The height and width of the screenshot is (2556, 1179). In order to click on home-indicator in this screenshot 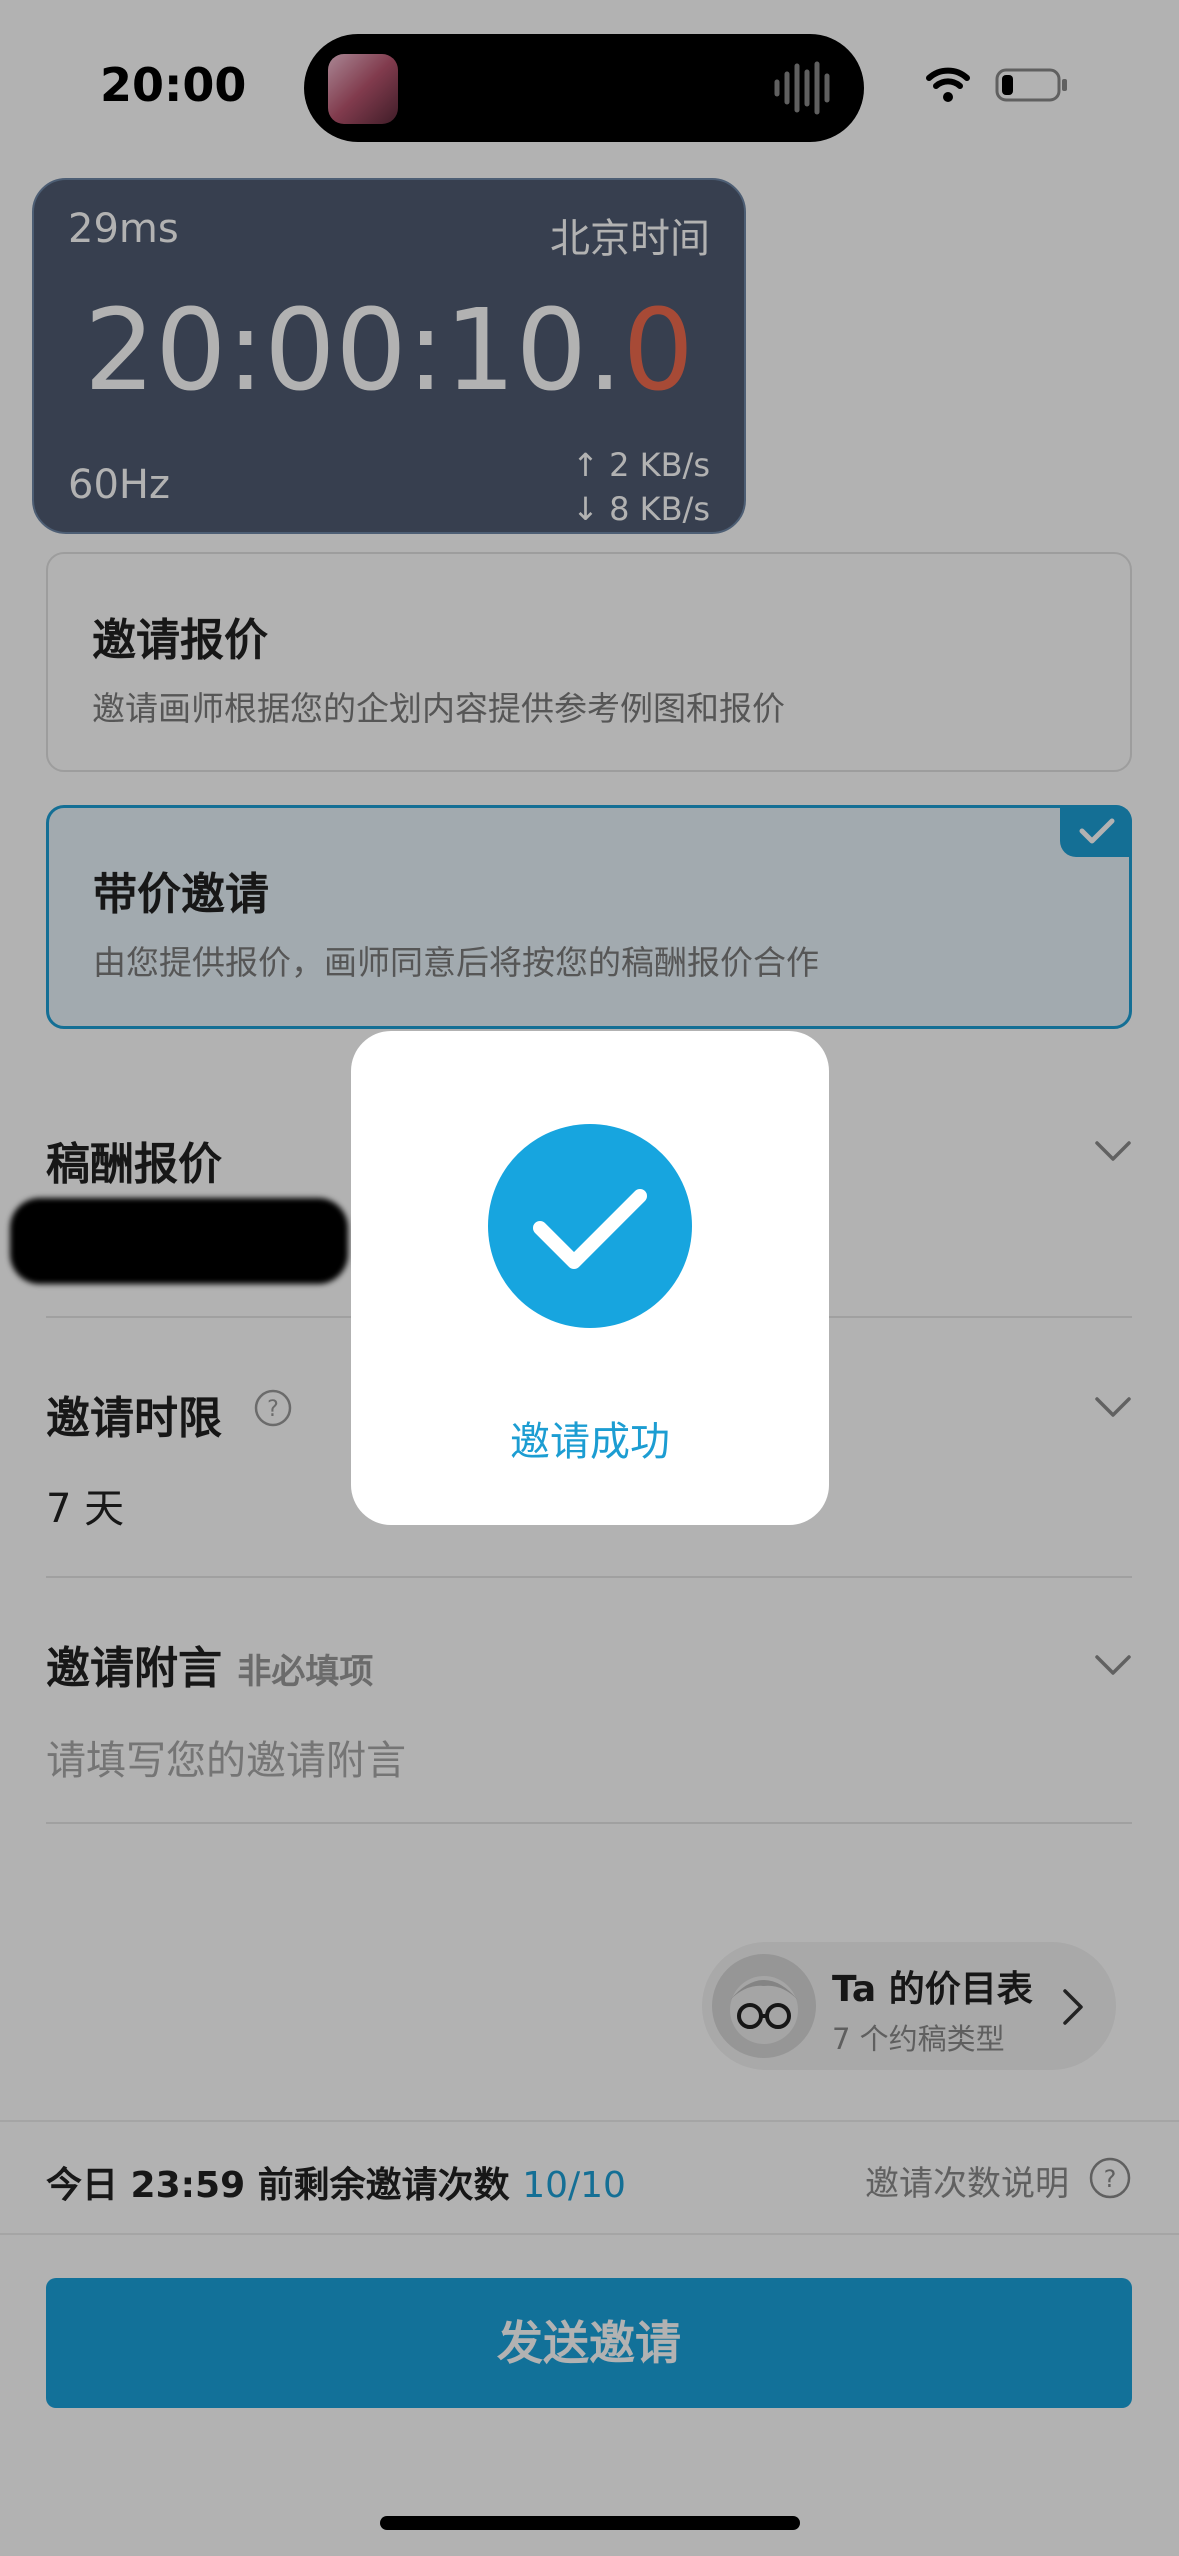, I will do `click(590, 2523)`.